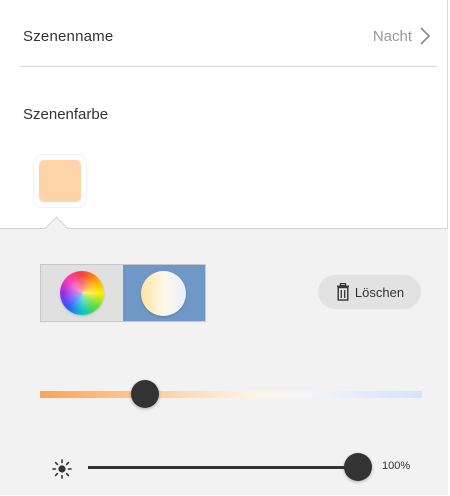  What do you see at coordinates (145, 394) in the screenshot?
I see `color-temperature-knob` at bounding box center [145, 394].